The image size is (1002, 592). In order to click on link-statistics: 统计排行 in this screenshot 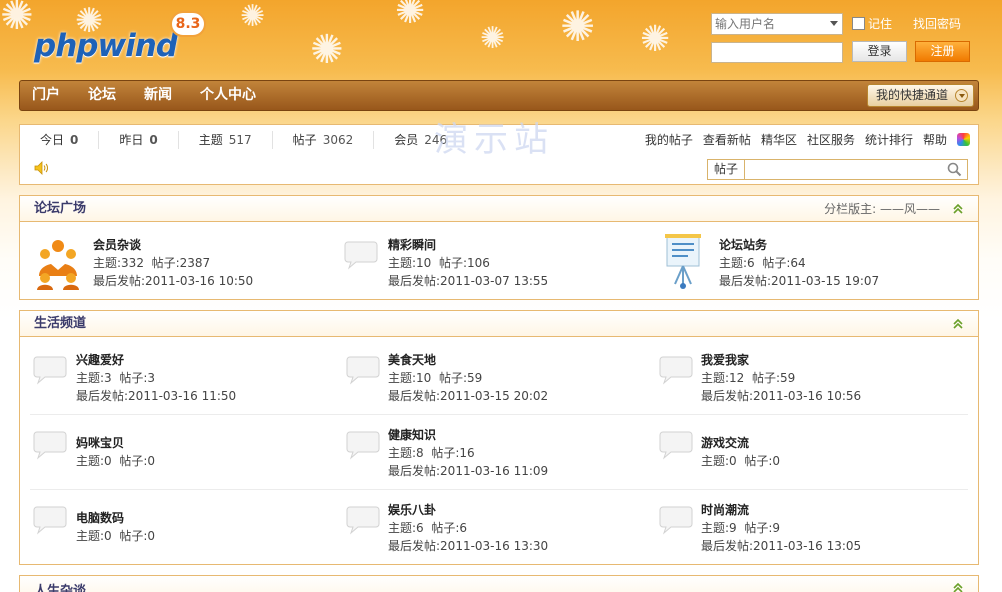, I will do `click(889, 139)`.